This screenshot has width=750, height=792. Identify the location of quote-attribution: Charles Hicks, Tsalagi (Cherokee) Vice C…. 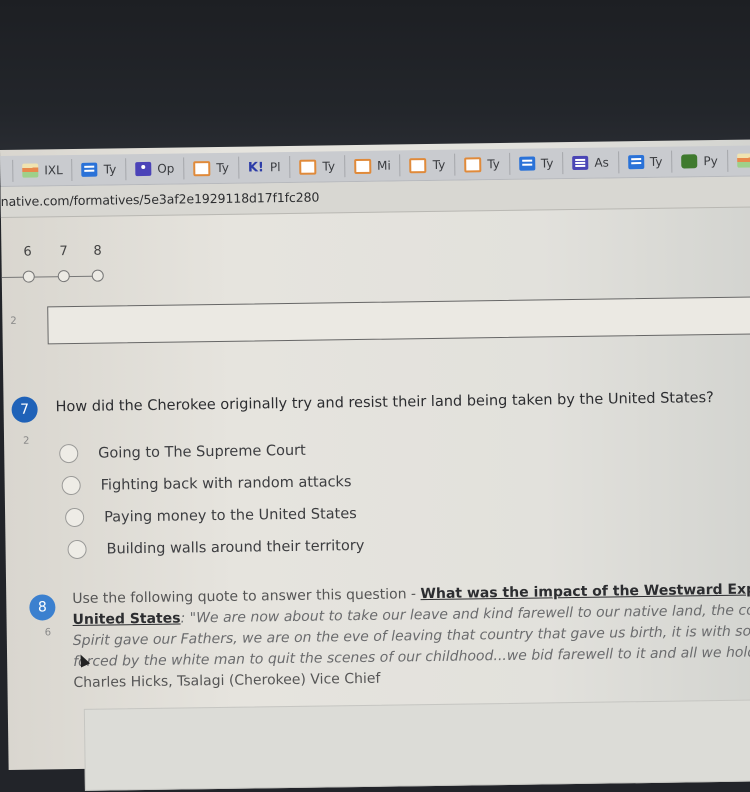
(227, 681).